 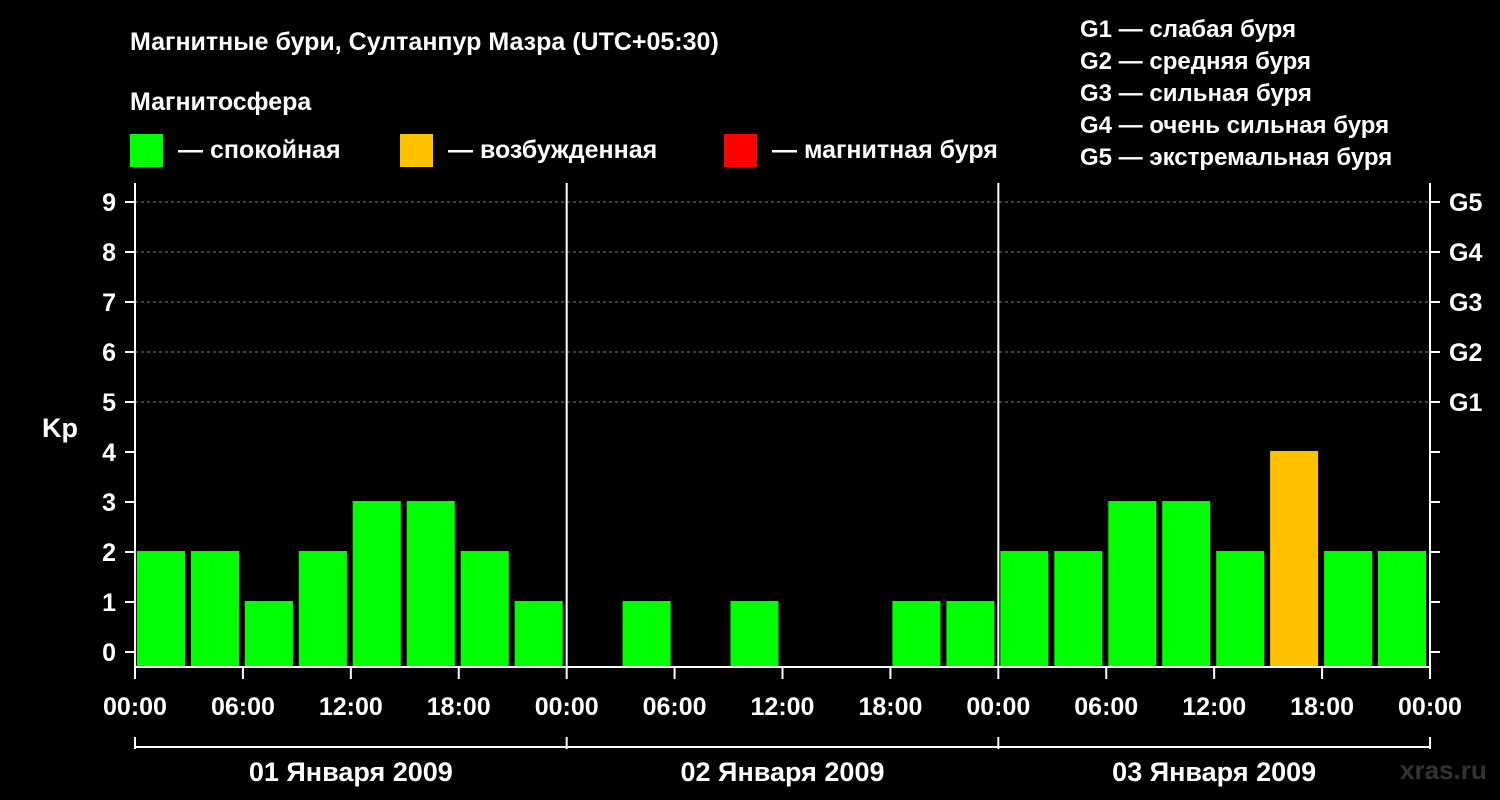 I want to click on legend-title: Магнитосфера, so click(x=221, y=102).